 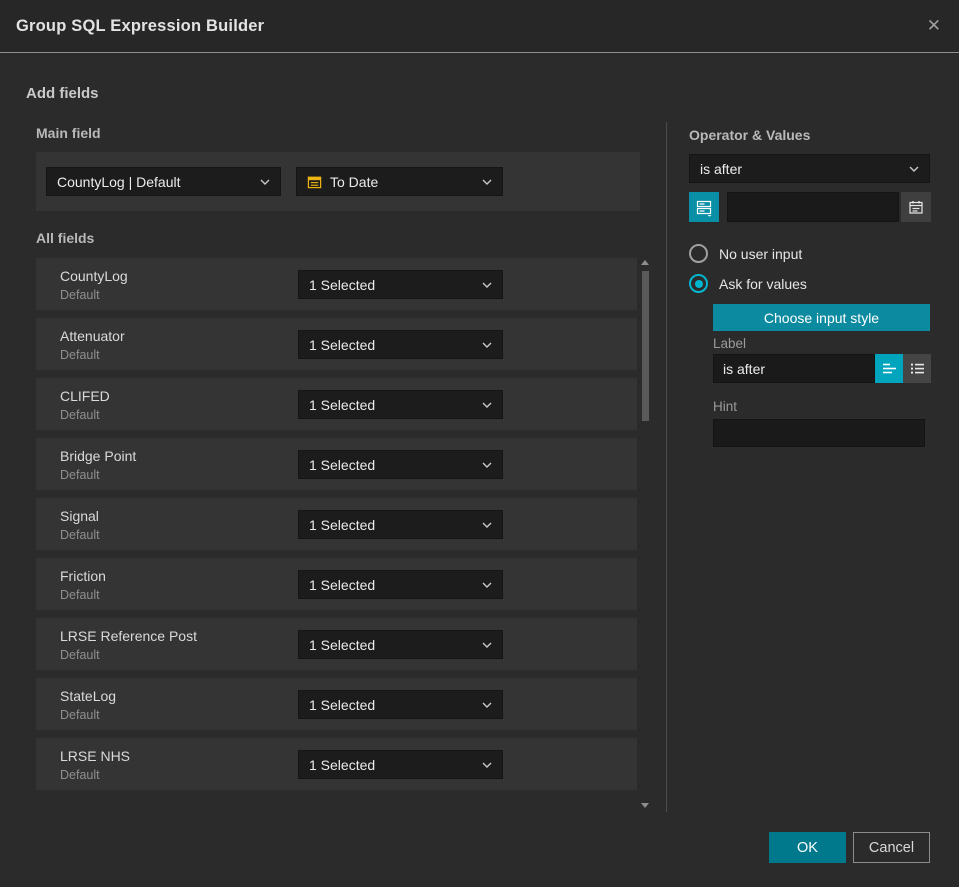 What do you see at coordinates (85, 396) in the screenshot?
I see `field-name: CLIFED` at bounding box center [85, 396].